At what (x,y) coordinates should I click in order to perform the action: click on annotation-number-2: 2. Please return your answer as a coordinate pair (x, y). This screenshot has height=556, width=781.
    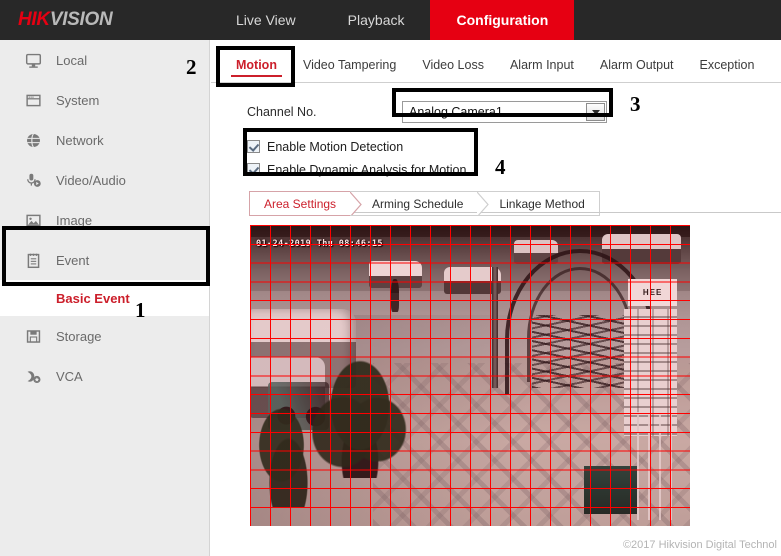
    Looking at the image, I should click on (191, 67).